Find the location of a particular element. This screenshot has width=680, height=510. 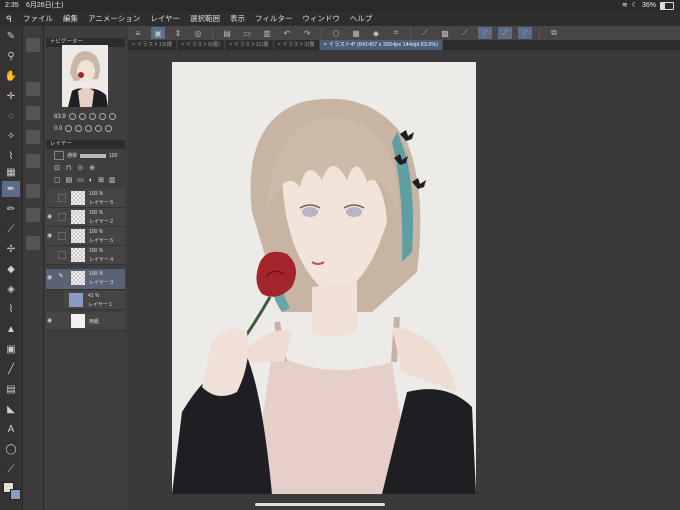

eye-icon is located at coordinates (50, 254).